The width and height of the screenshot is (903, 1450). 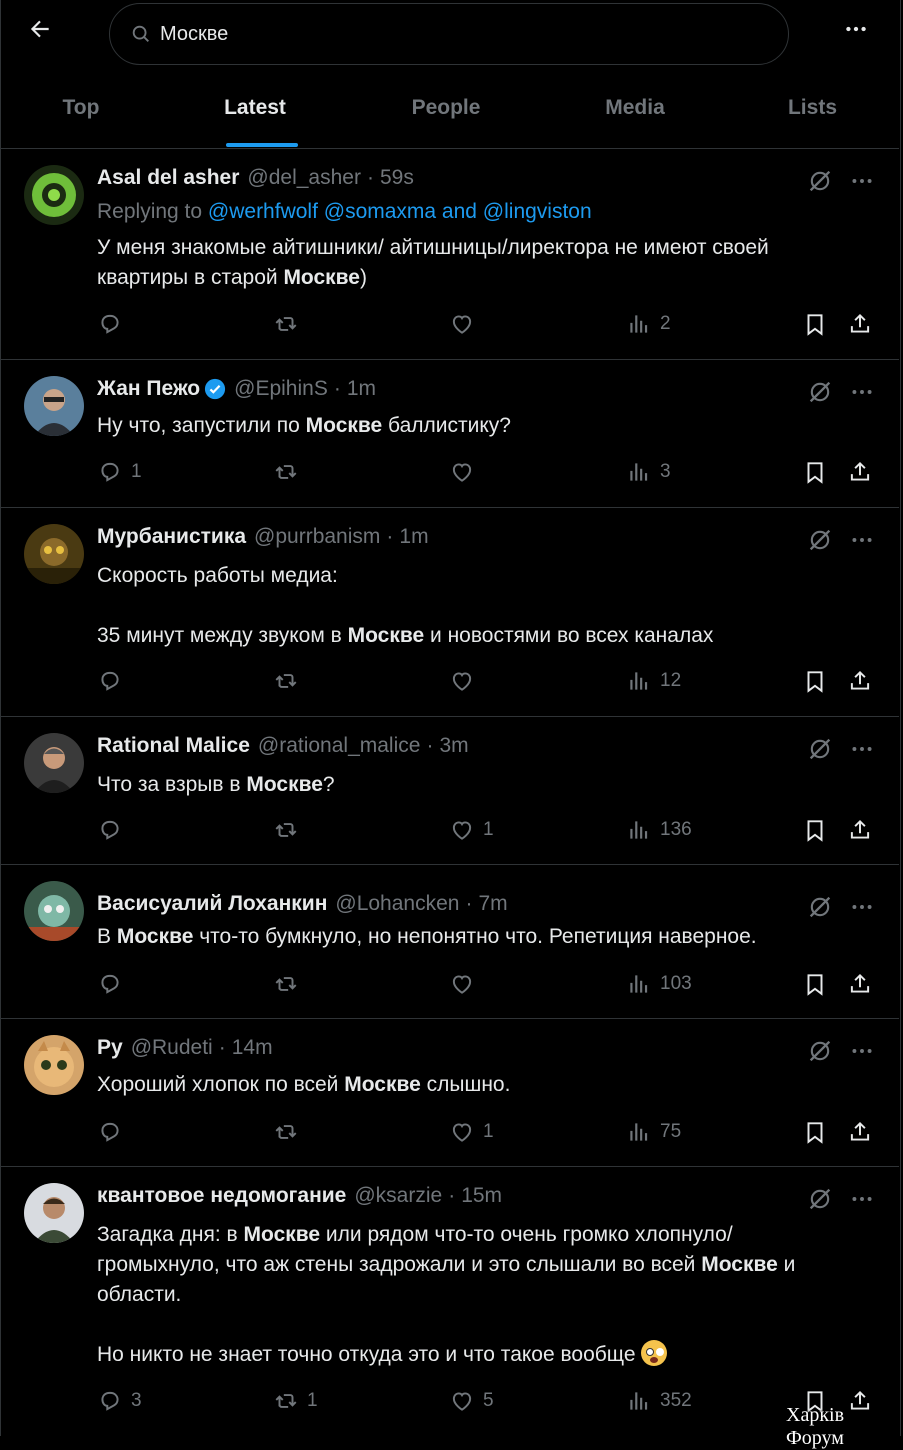 What do you see at coordinates (119, 472) in the screenshot?
I see `reply-button: 1` at bounding box center [119, 472].